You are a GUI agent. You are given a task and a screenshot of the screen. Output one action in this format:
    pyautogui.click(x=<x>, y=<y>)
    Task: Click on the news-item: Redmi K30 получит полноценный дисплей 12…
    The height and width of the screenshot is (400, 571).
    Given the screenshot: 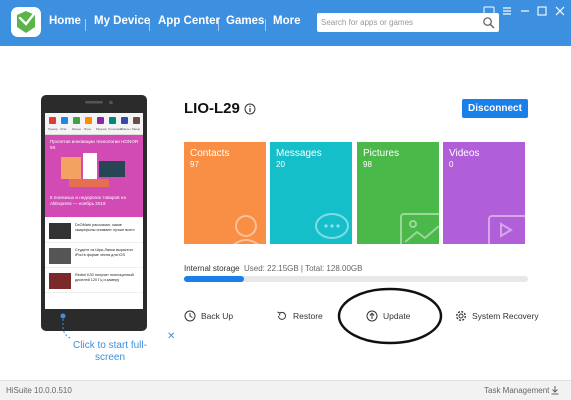 What is the action you would take?
    pyautogui.click(x=94, y=281)
    